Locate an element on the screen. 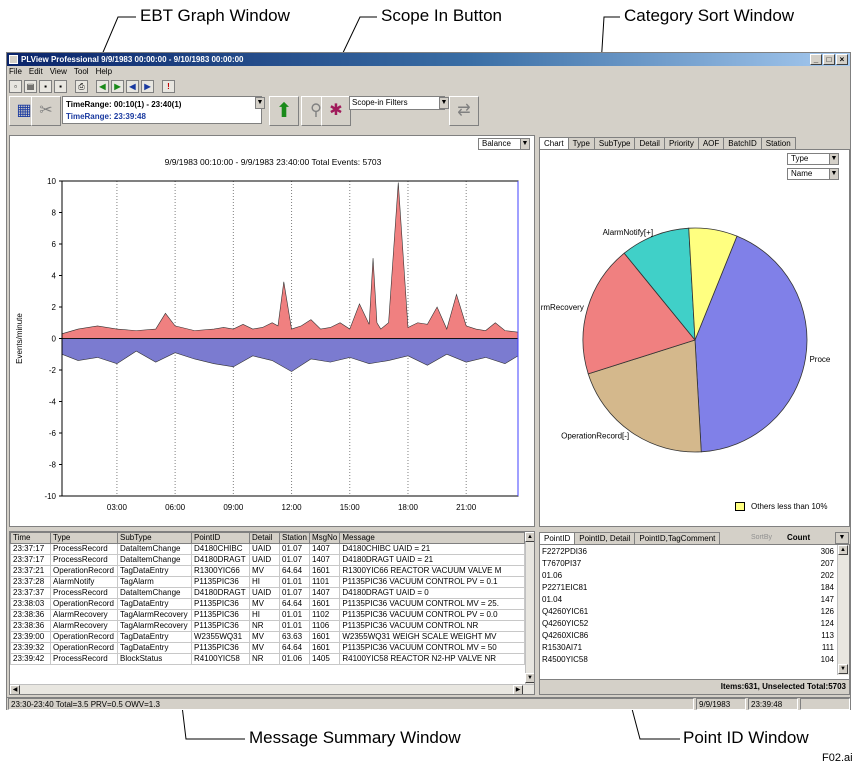 This screenshot has height=769, width=857. tab-subtype: SubType is located at coordinates (614, 143).